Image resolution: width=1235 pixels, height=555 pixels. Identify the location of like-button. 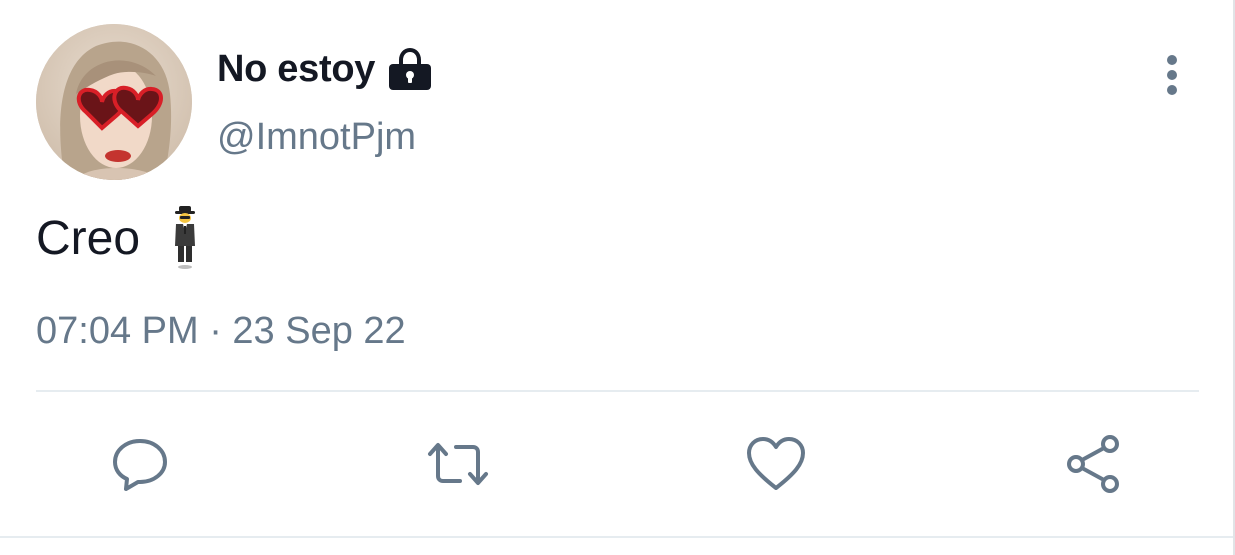
(776, 464).